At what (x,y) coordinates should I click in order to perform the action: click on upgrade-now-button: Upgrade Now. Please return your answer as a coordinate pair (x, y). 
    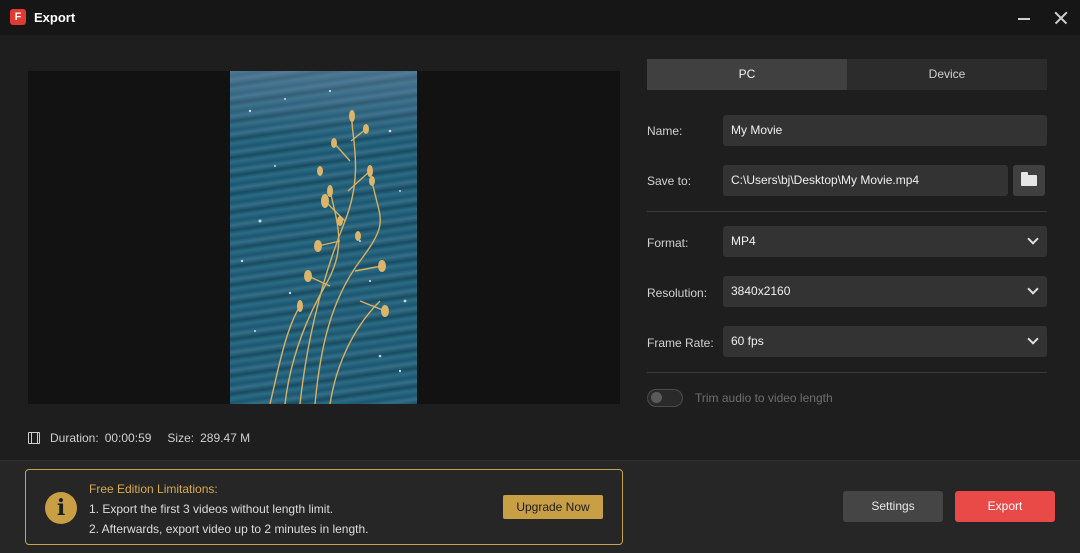
    Looking at the image, I should click on (553, 507).